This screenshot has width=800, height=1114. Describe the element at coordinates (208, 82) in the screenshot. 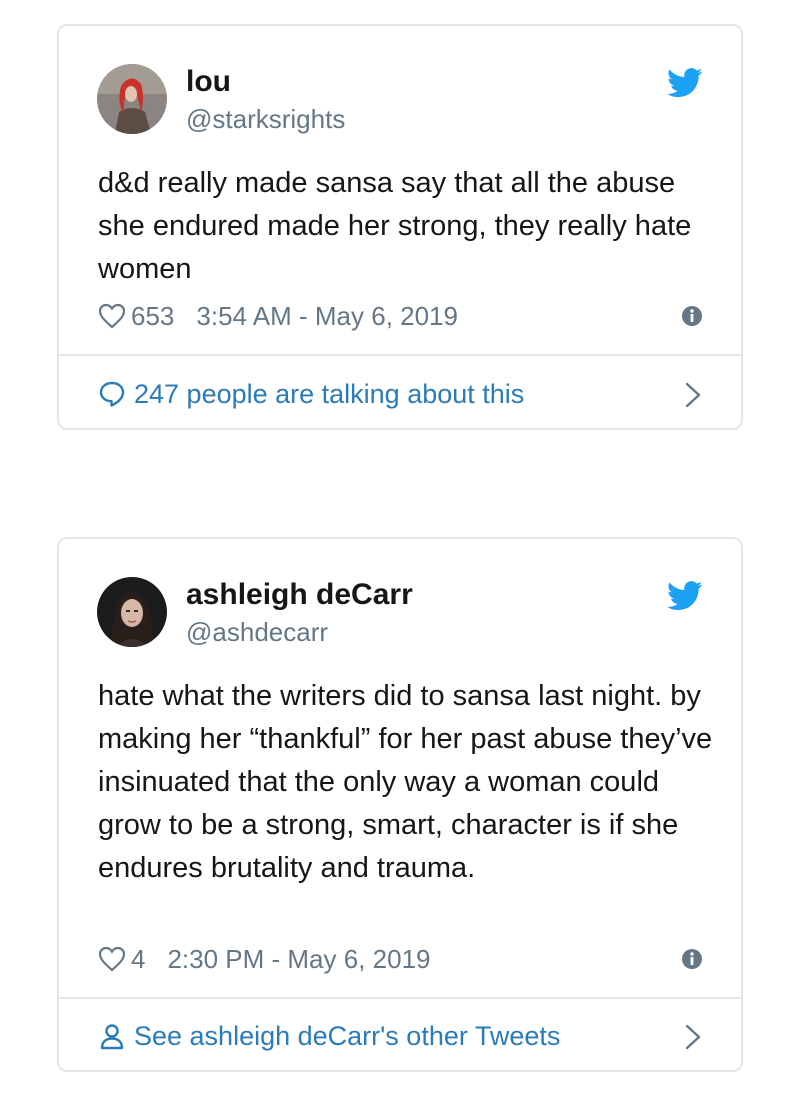

I see `display-name: lou` at that location.